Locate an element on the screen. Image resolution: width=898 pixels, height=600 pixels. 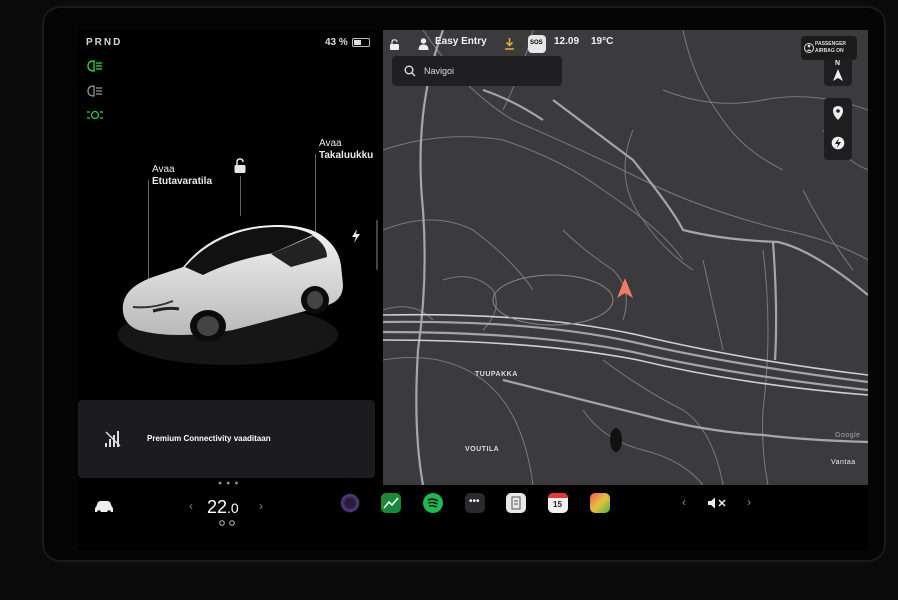
search-icon is located at coordinates (410, 71).